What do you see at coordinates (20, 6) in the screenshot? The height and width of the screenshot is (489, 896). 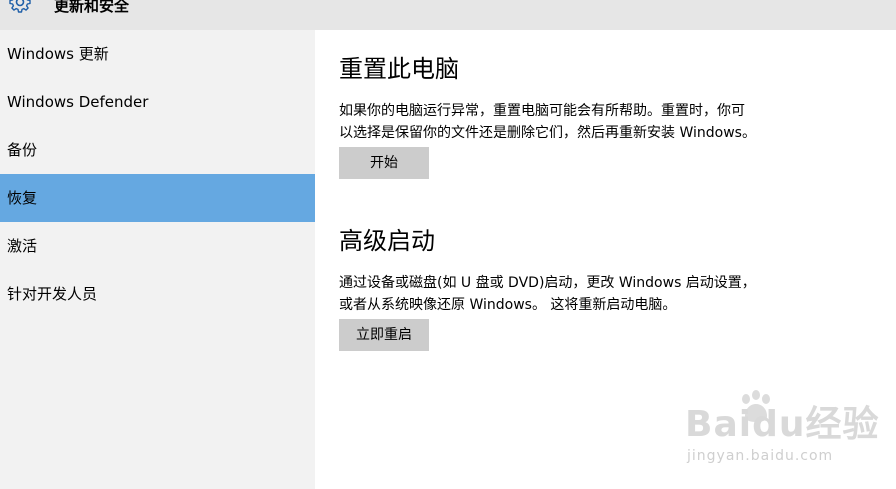 I see `gear-icon` at bounding box center [20, 6].